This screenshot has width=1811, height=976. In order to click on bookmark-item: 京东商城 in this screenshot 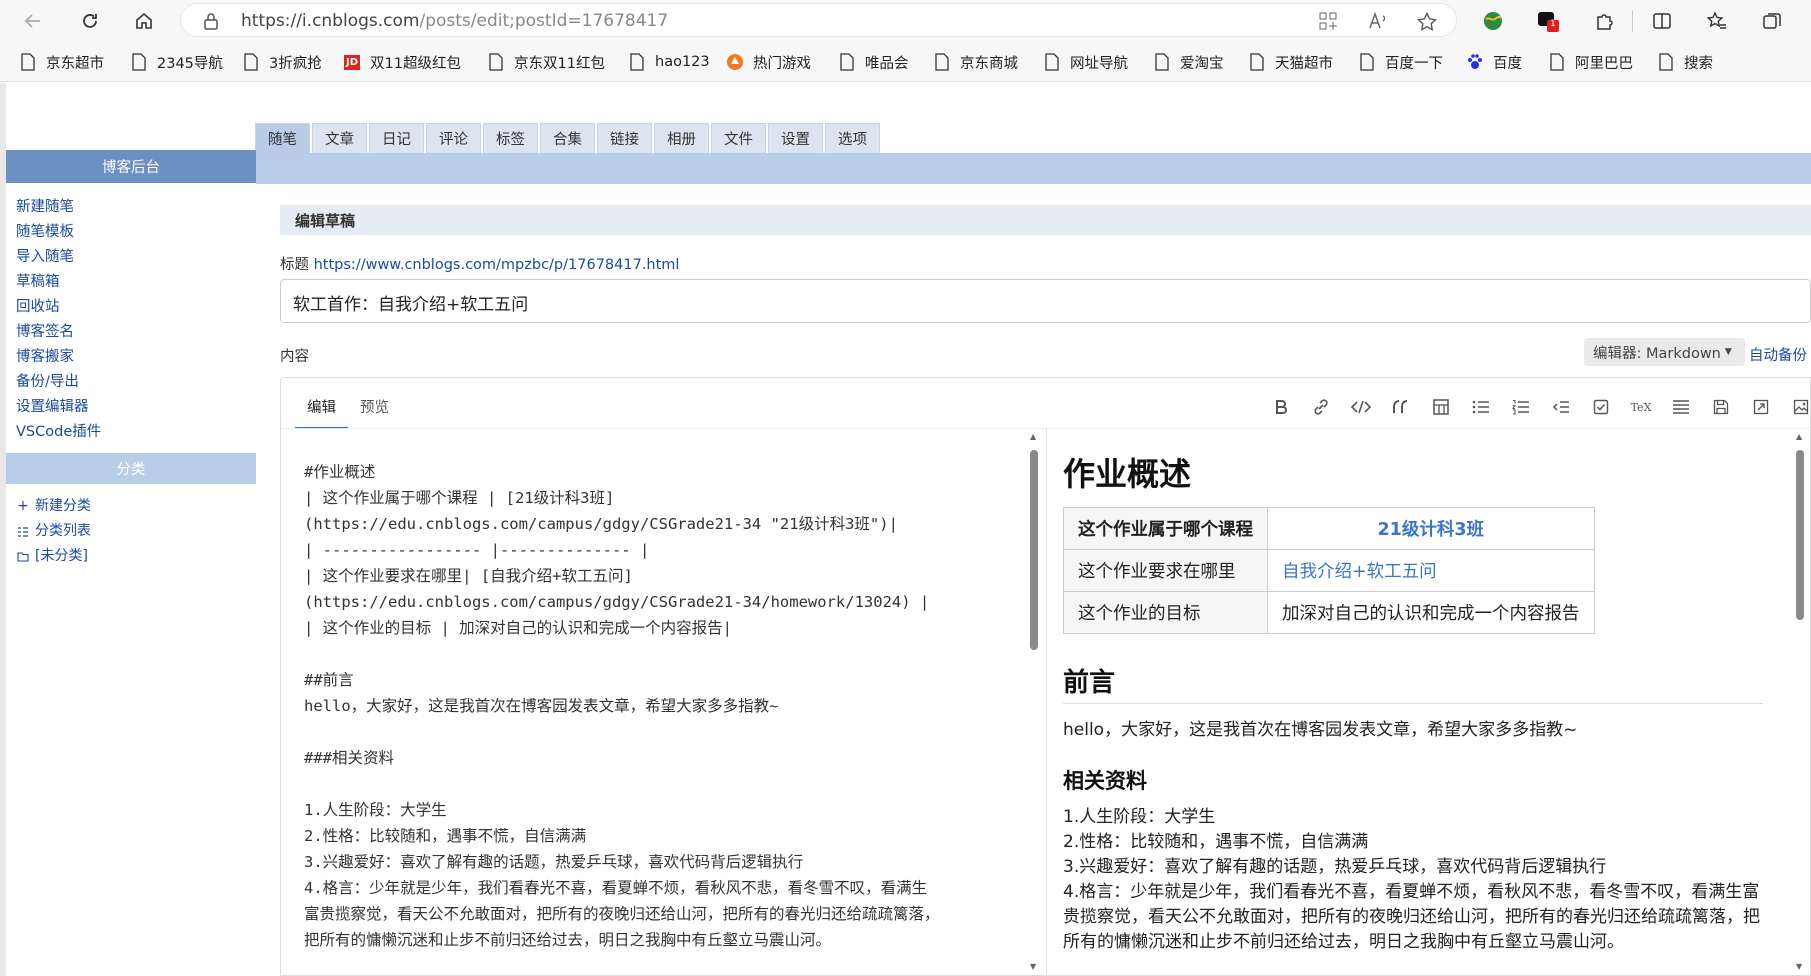, I will do `click(975, 62)`.